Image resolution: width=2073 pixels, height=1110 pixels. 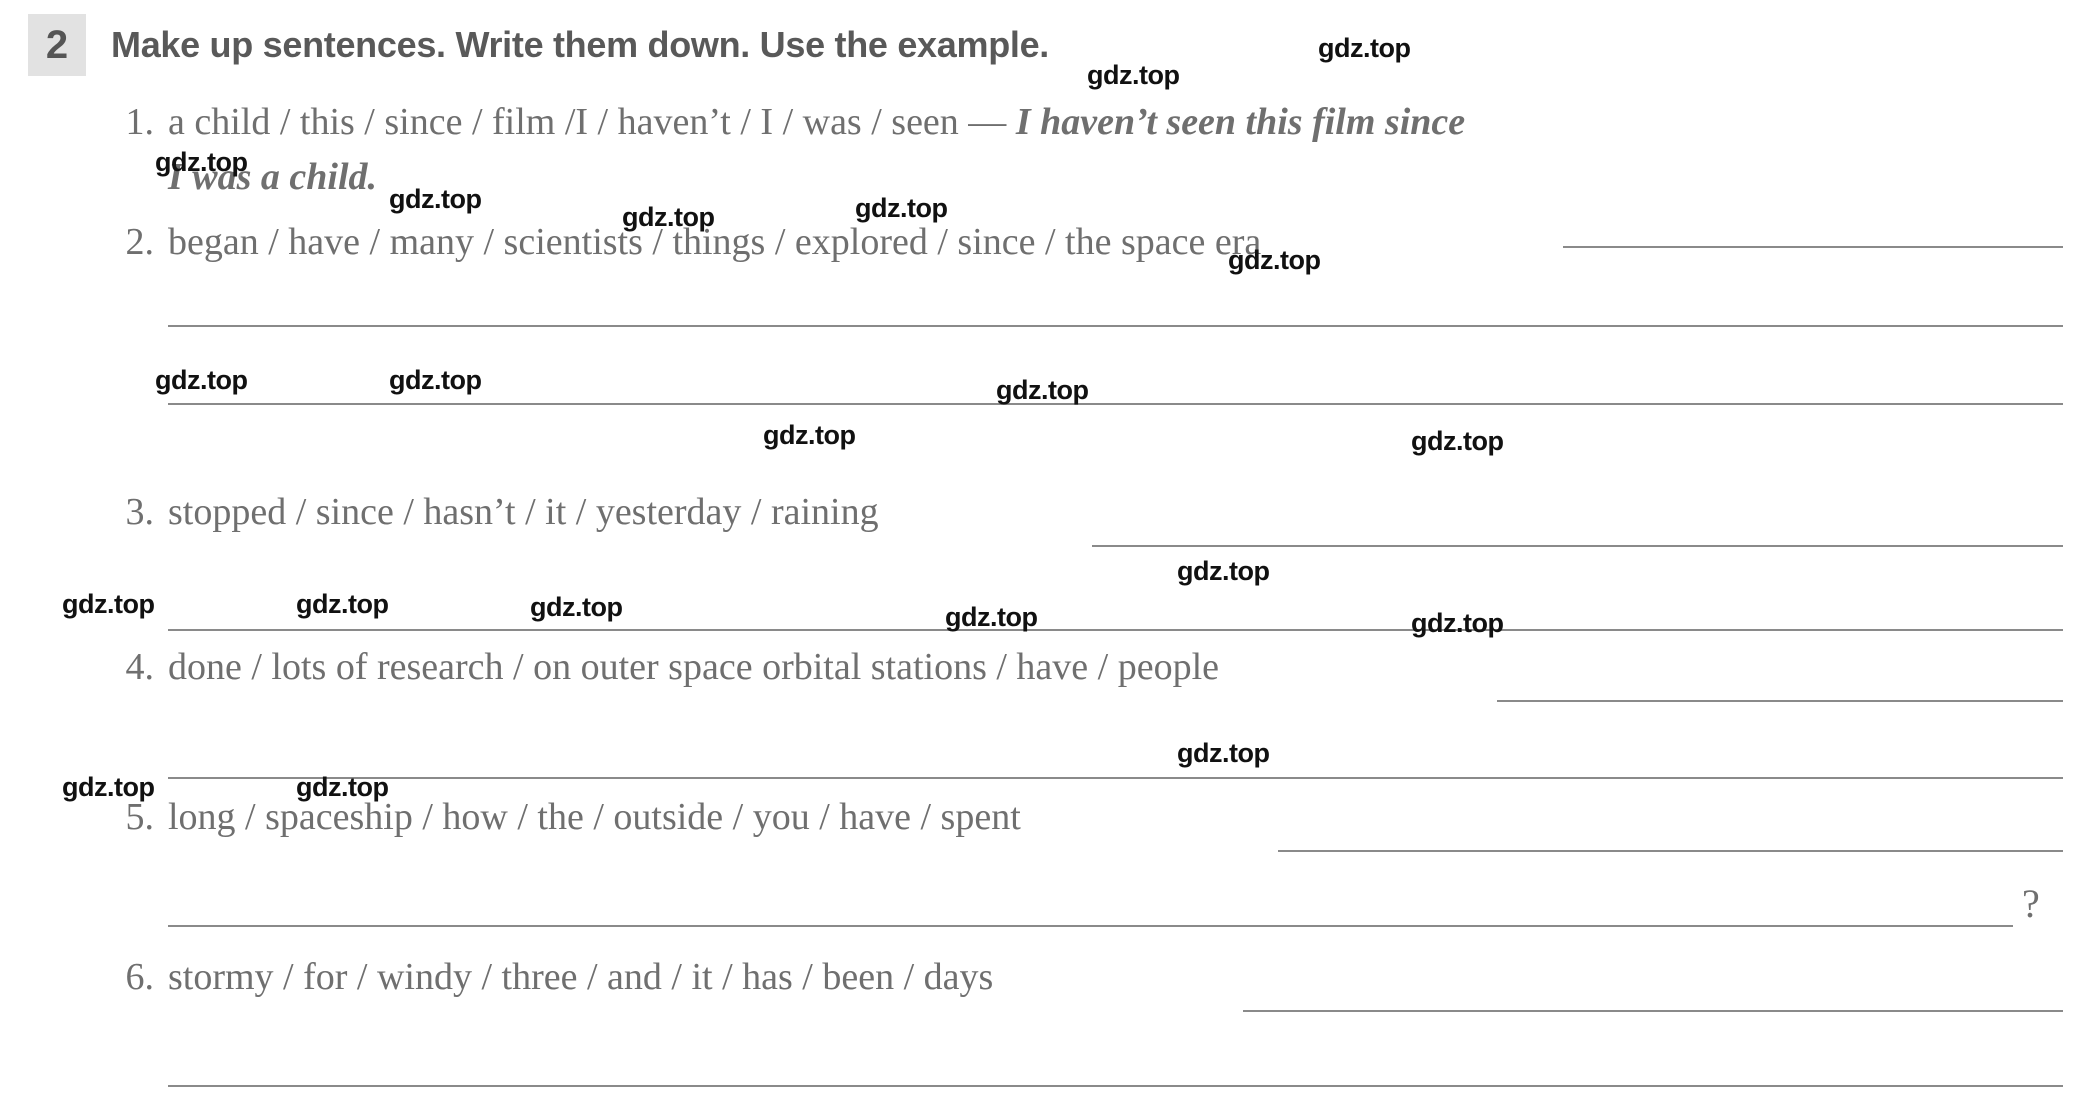 I want to click on exercise-number-badge: 2, so click(x=57, y=45).